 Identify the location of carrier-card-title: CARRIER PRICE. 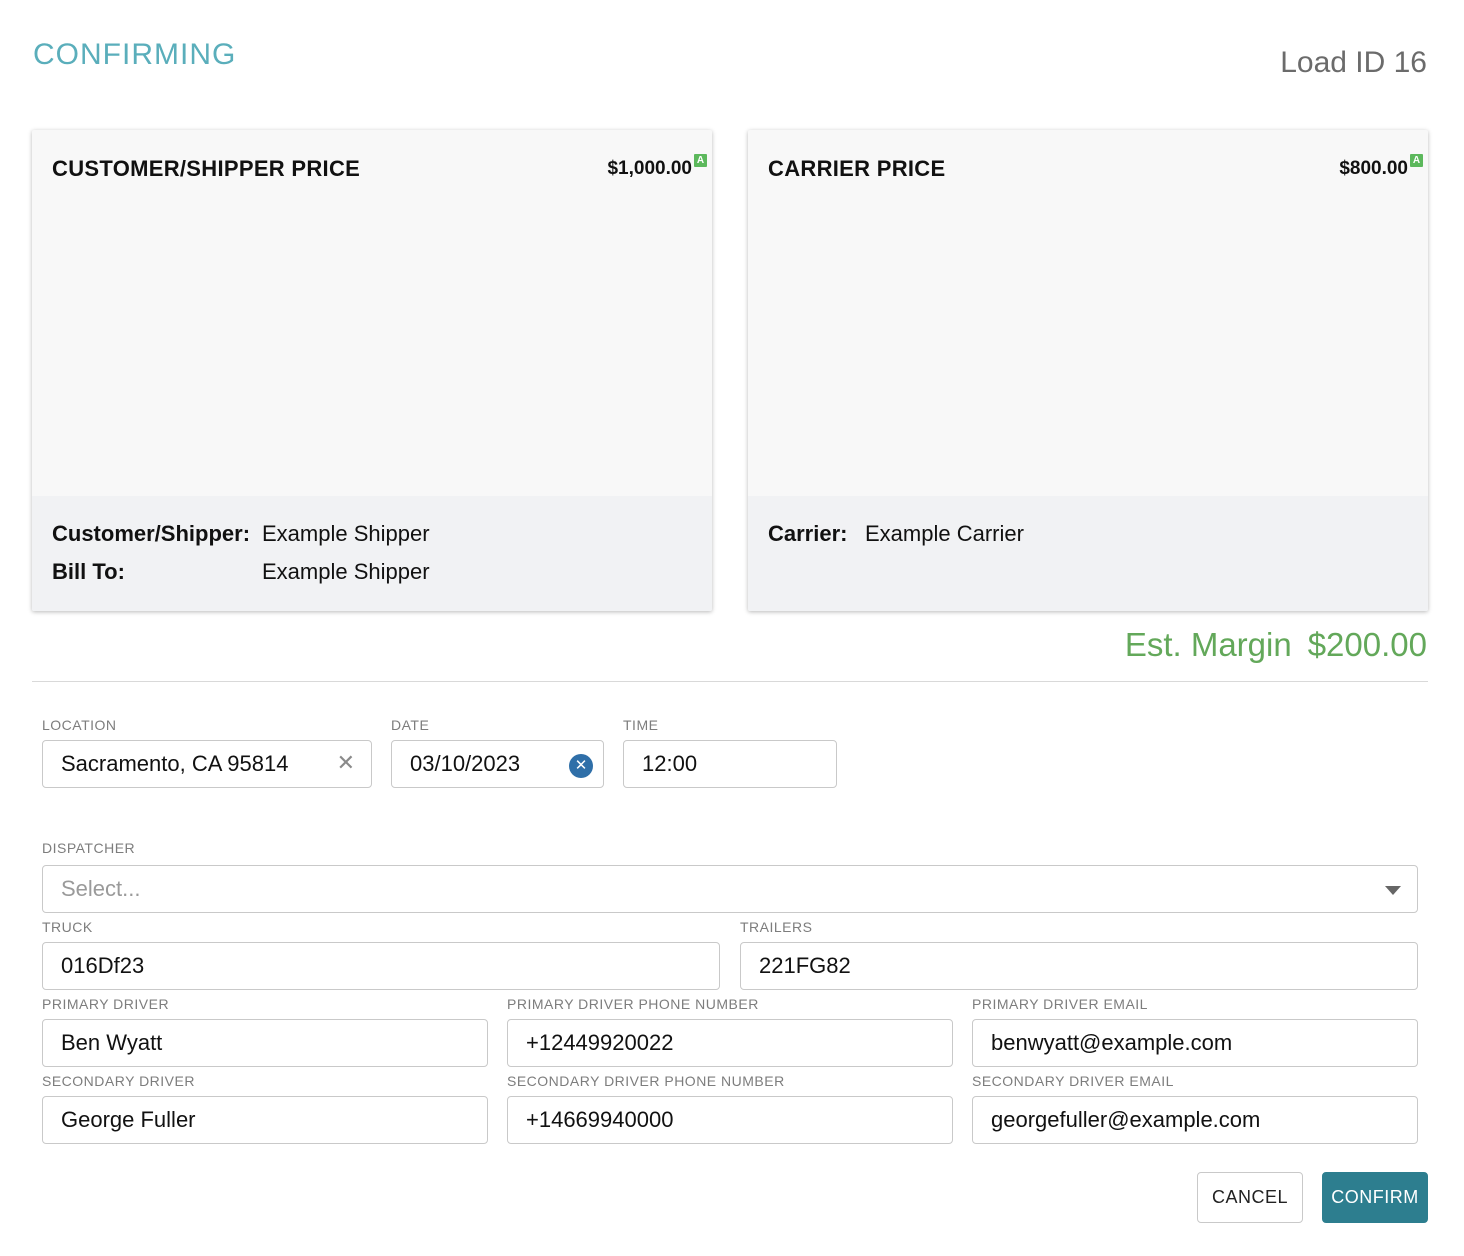
(857, 168).